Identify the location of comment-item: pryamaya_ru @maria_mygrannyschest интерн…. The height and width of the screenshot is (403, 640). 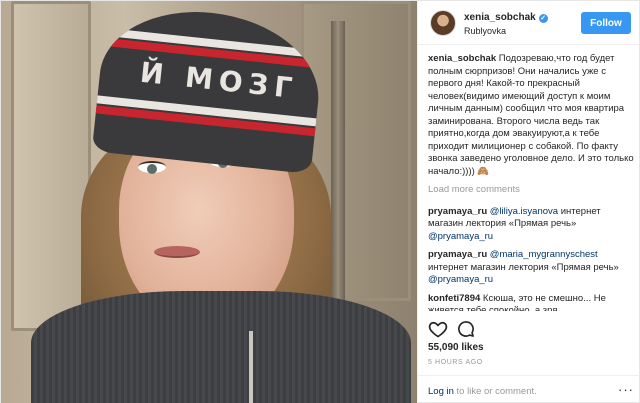
(531, 268).